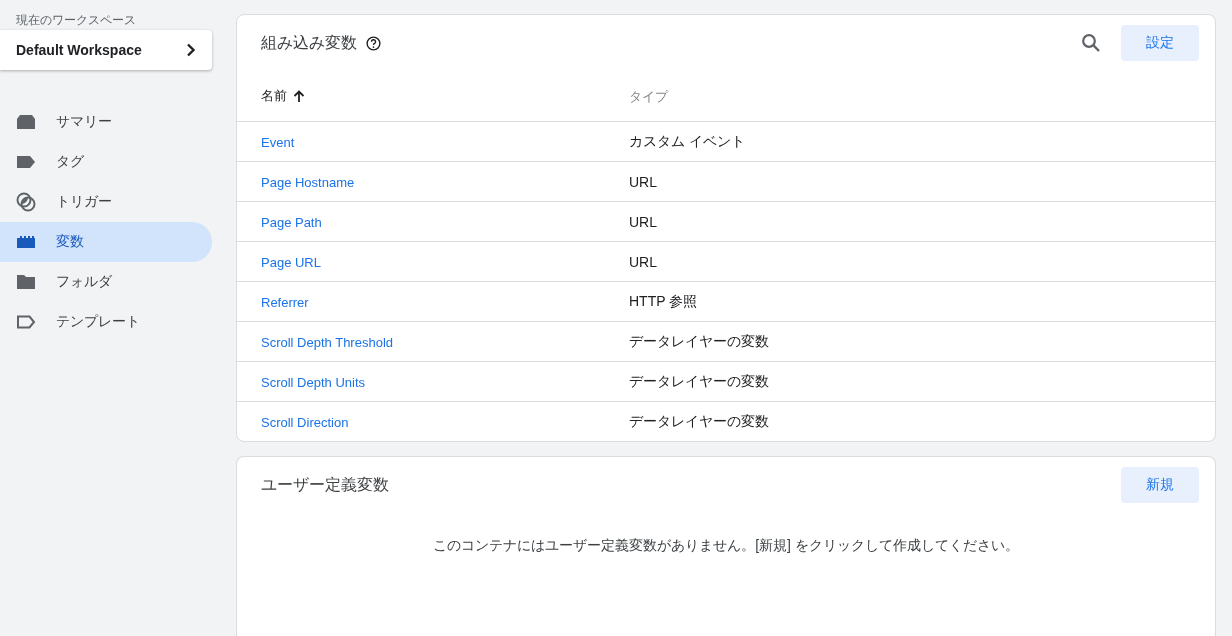 This screenshot has height=636, width=1232. What do you see at coordinates (305, 422) in the screenshot?
I see `variable-name-link: Scroll Direction` at bounding box center [305, 422].